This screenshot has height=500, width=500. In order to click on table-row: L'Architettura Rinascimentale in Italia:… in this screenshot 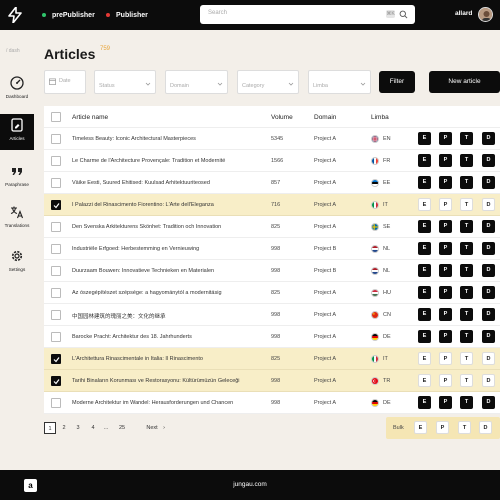, I will do `click(272, 359)`.